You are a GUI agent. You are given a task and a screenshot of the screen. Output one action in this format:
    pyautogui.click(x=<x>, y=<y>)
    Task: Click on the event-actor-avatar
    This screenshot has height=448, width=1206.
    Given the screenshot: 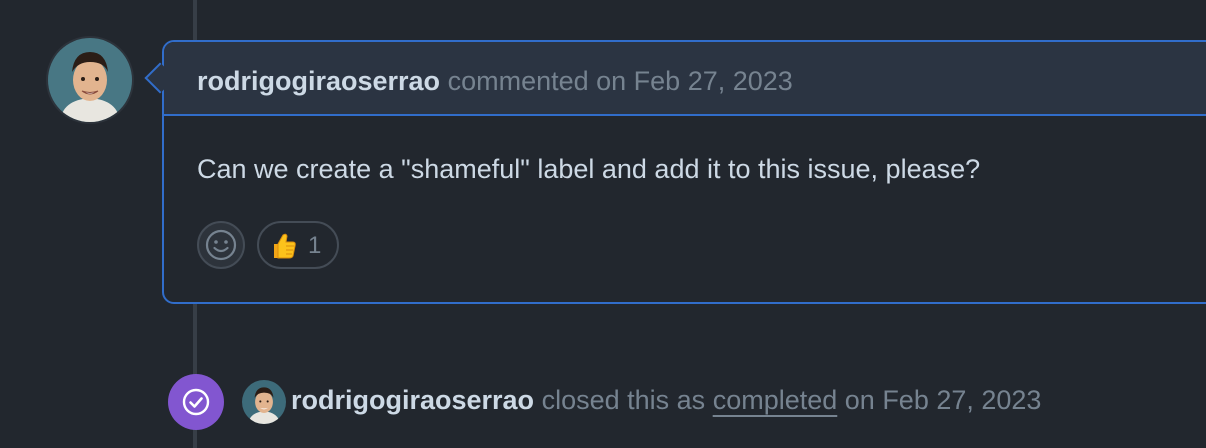 What is the action you would take?
    pyautogui.click(x=264, y=402)
    